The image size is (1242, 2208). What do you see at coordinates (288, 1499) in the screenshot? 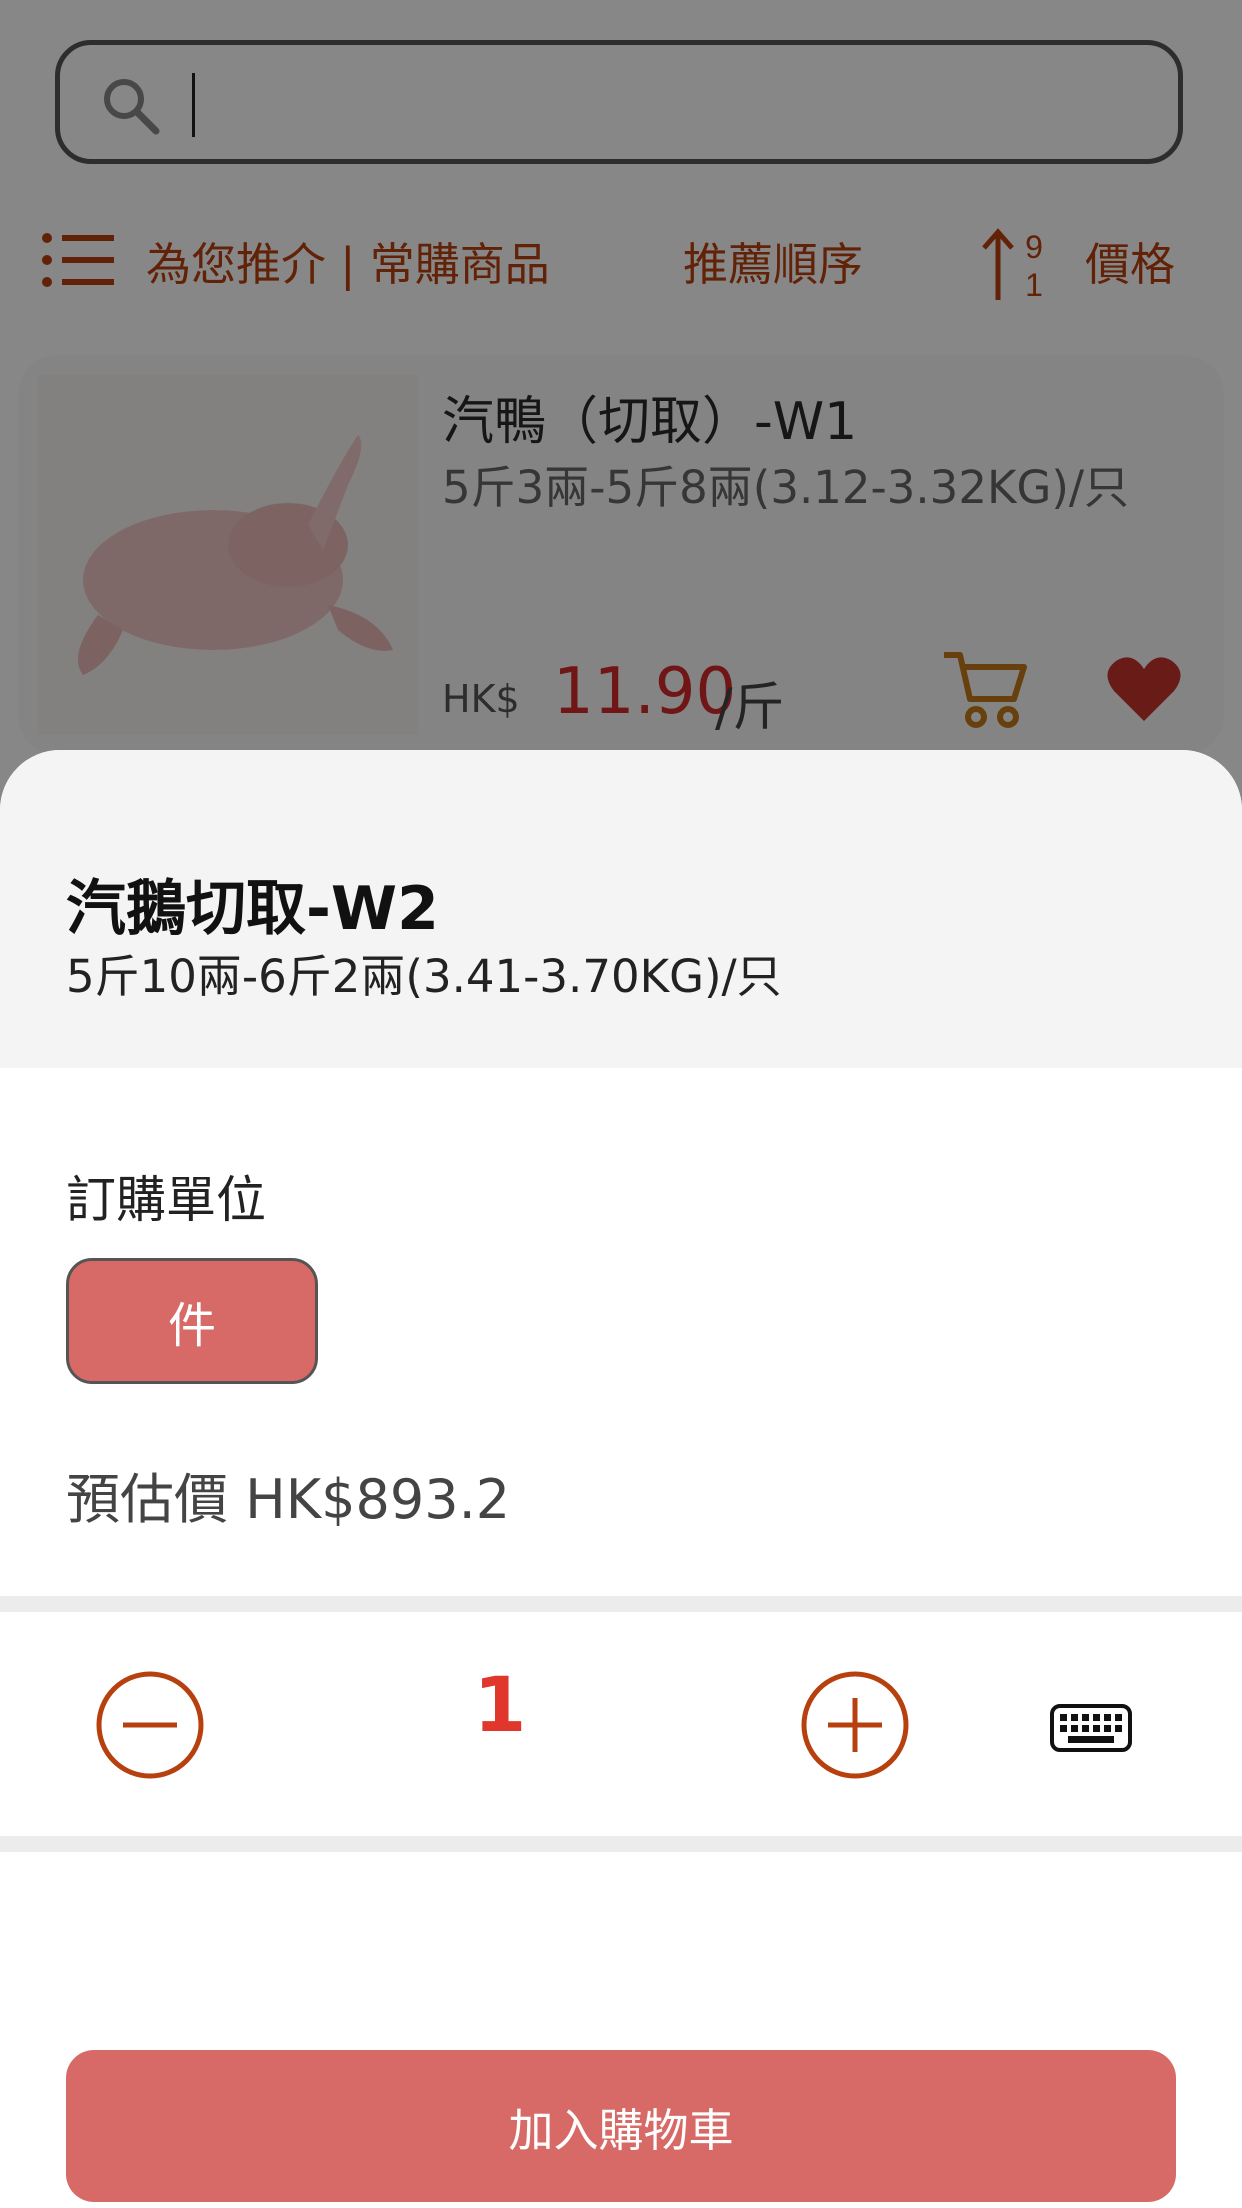
I see `estimated-price: 預估價 HK$893.2` at bounding box center [288, 1499].